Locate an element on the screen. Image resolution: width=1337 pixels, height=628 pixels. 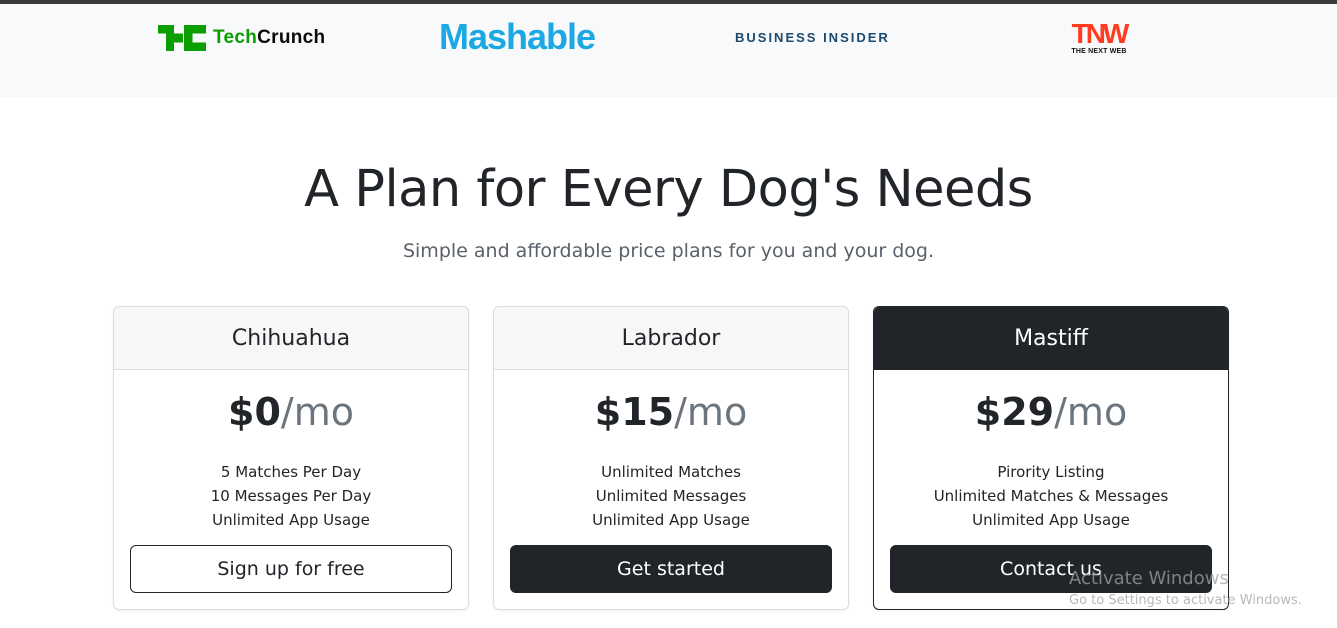
tnw-logo-subtitle: THE NEXT WEB is located at coordinates (1099, 51).